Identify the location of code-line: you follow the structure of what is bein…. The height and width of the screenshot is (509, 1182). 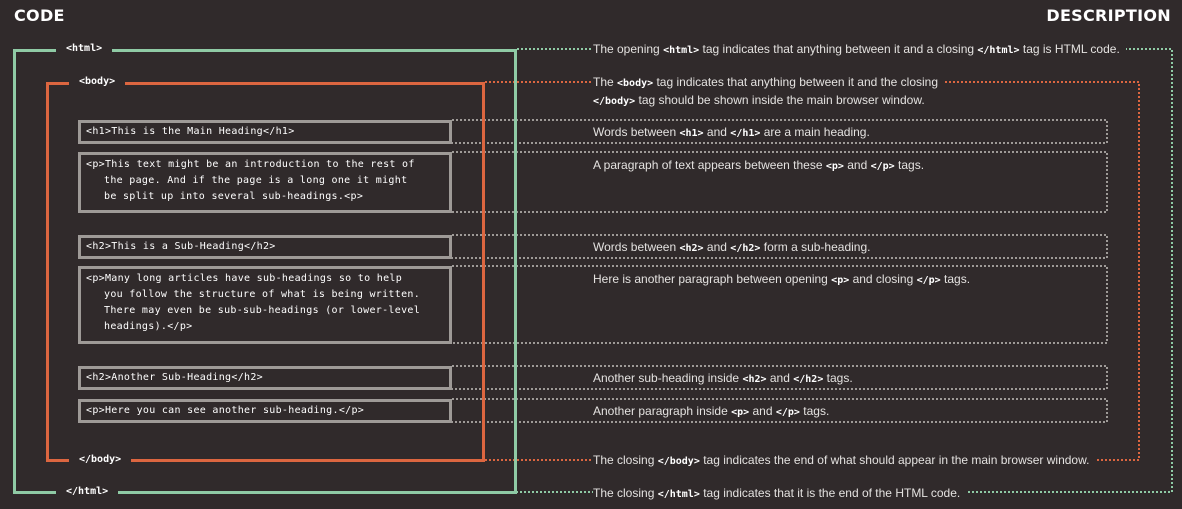
(262, 294).